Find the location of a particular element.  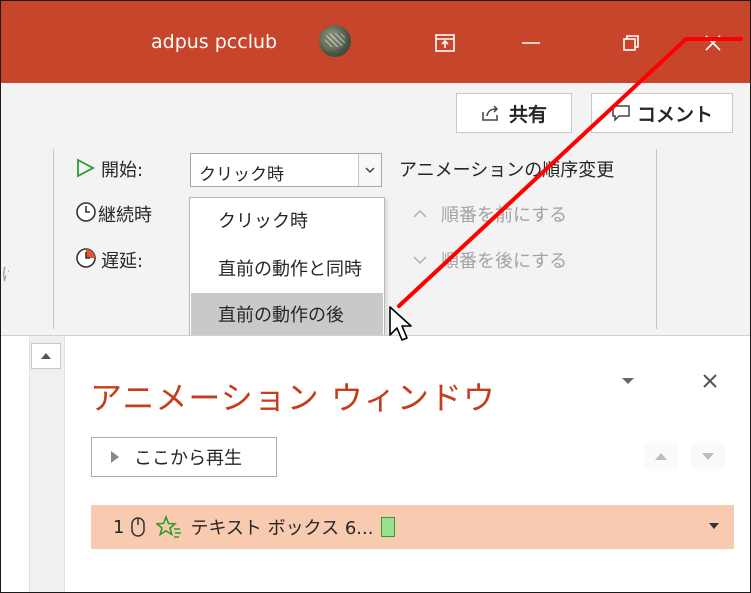

pane-options-button is located at coordinates (628, 380).